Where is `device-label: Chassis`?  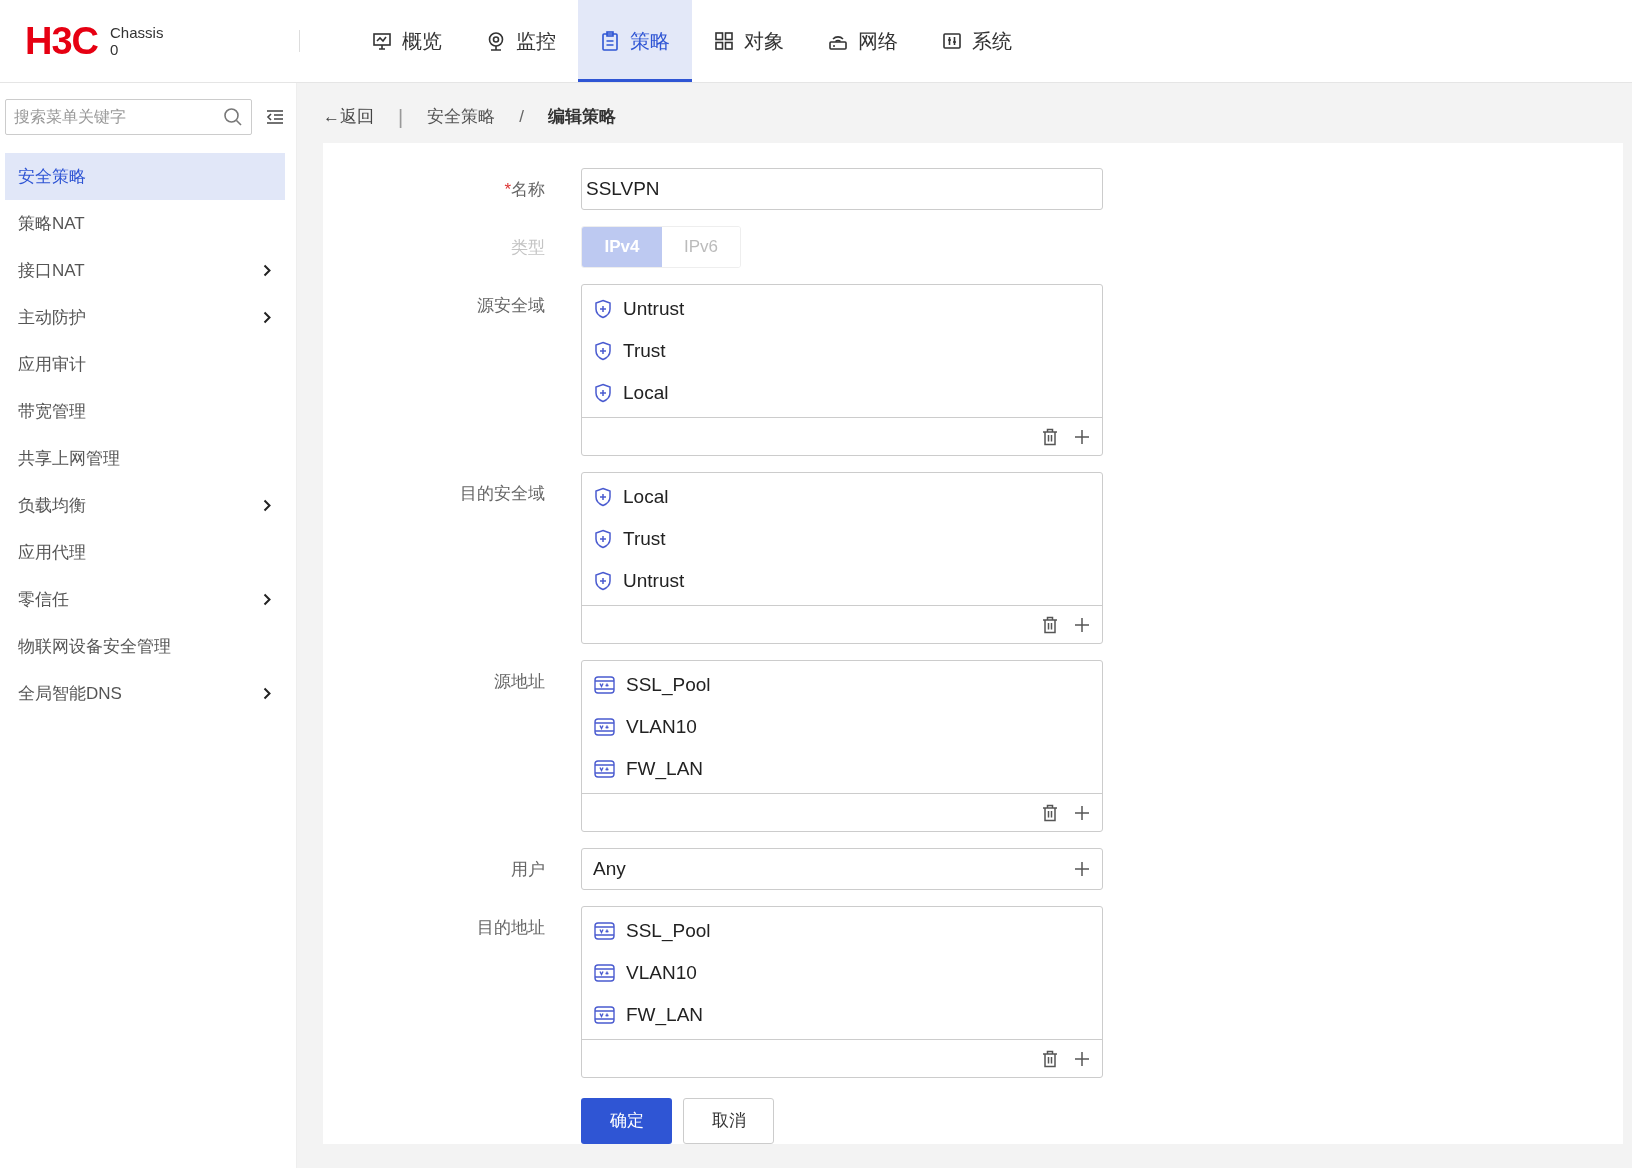 device-label: Chassis is located at coordinates (137, 32).